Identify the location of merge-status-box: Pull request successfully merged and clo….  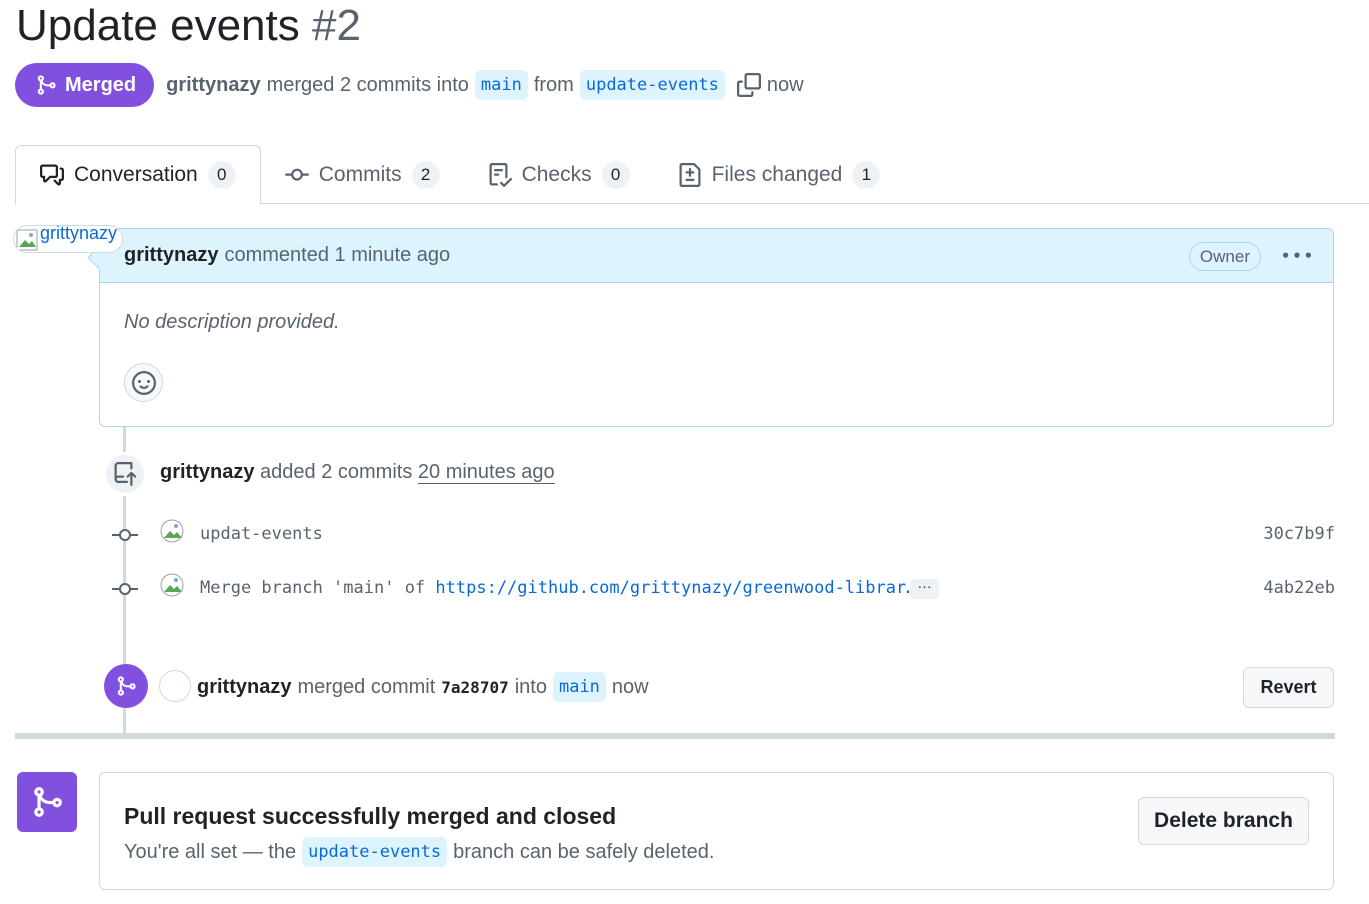
(716, 831).